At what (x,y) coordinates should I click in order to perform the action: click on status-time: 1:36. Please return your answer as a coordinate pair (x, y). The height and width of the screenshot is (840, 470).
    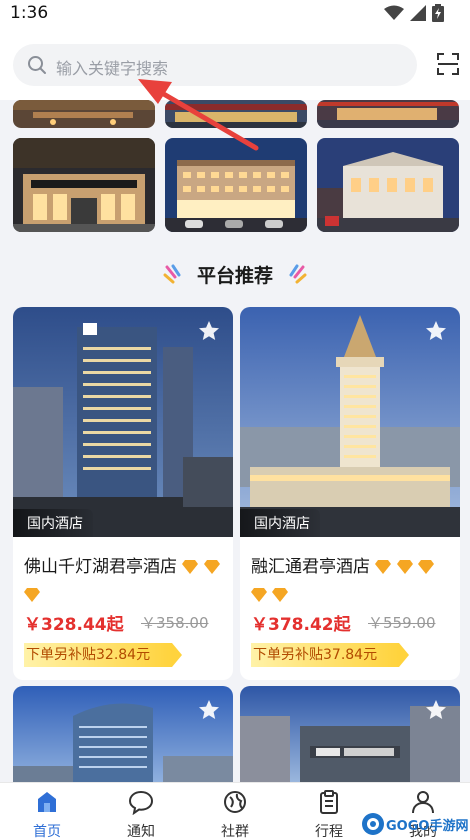
    Looking at the image, I should click on (29, 13).